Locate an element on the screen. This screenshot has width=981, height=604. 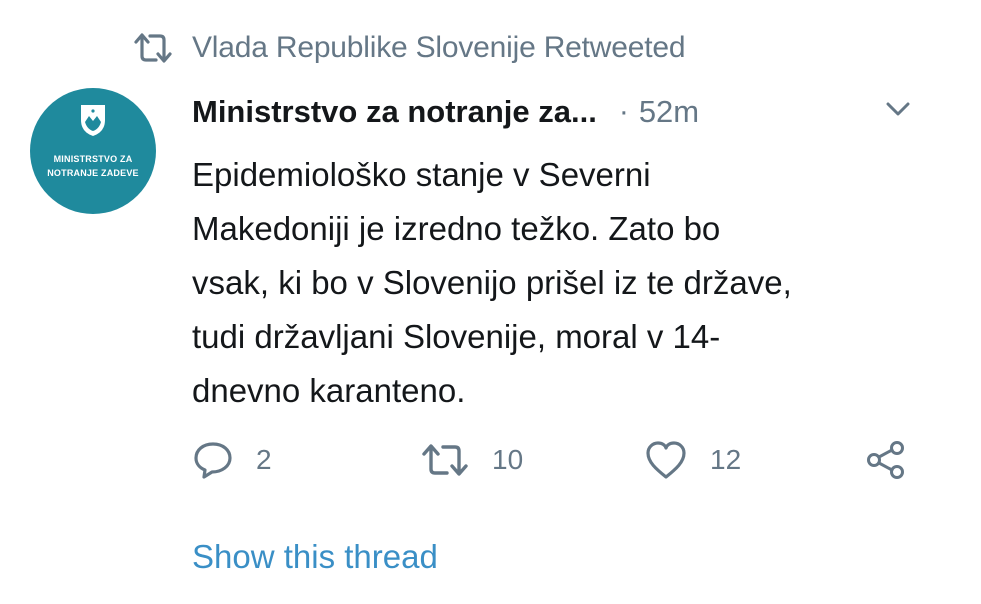
avatar-text: MINISTRSTVO ZA NOTRANJE ZADEVE is located at coordinates (93, 166).